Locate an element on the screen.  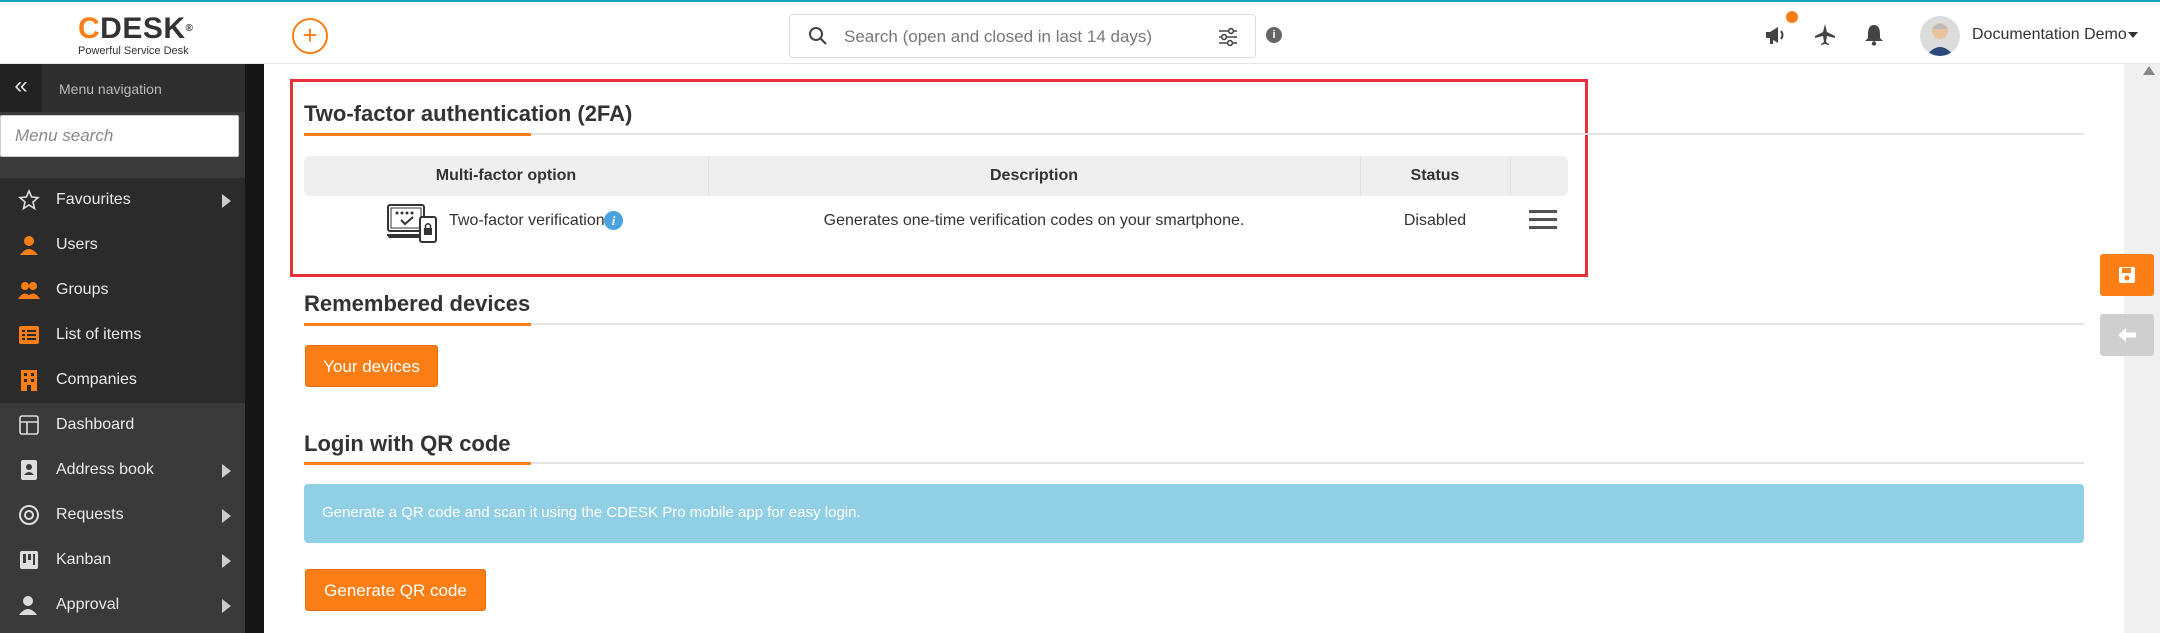
sidebar-item-address-book: Address book is located at coordinates (122, 470).